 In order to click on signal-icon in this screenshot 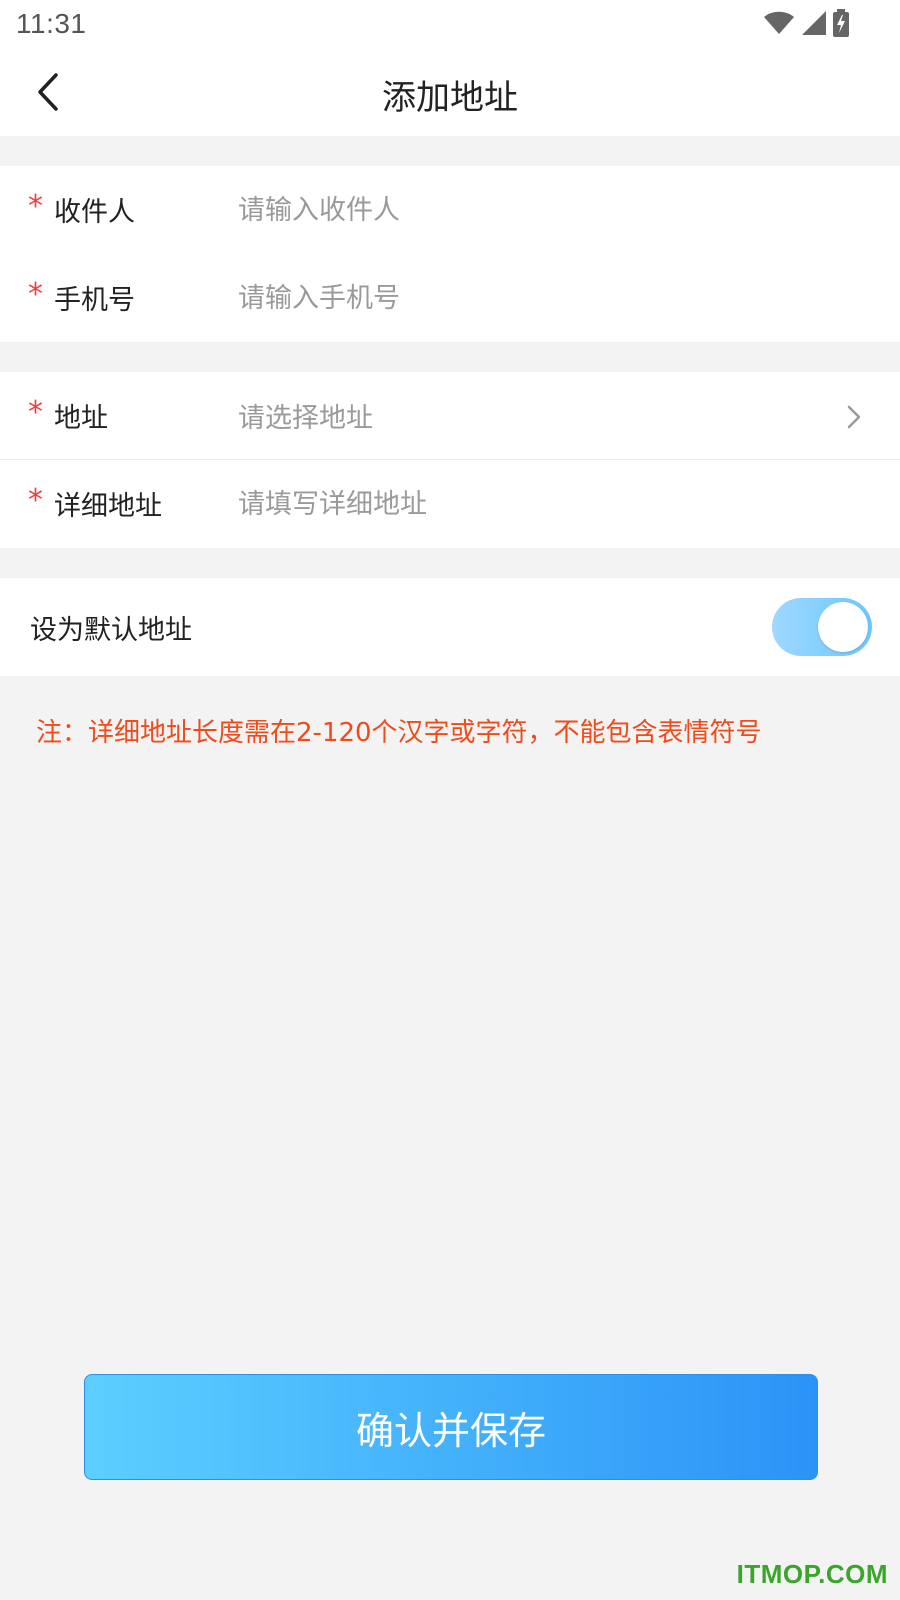, I will do `click(813, 25)`.